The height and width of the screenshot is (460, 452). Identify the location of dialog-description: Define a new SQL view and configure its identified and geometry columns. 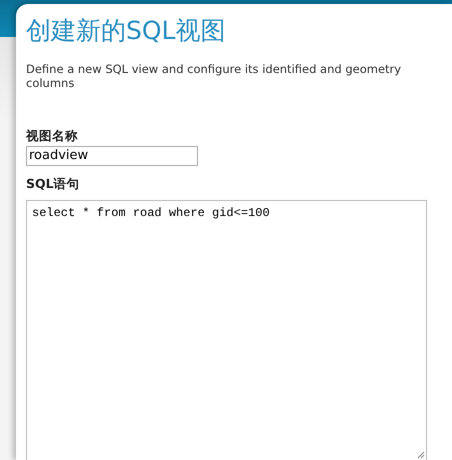
(214, 76).